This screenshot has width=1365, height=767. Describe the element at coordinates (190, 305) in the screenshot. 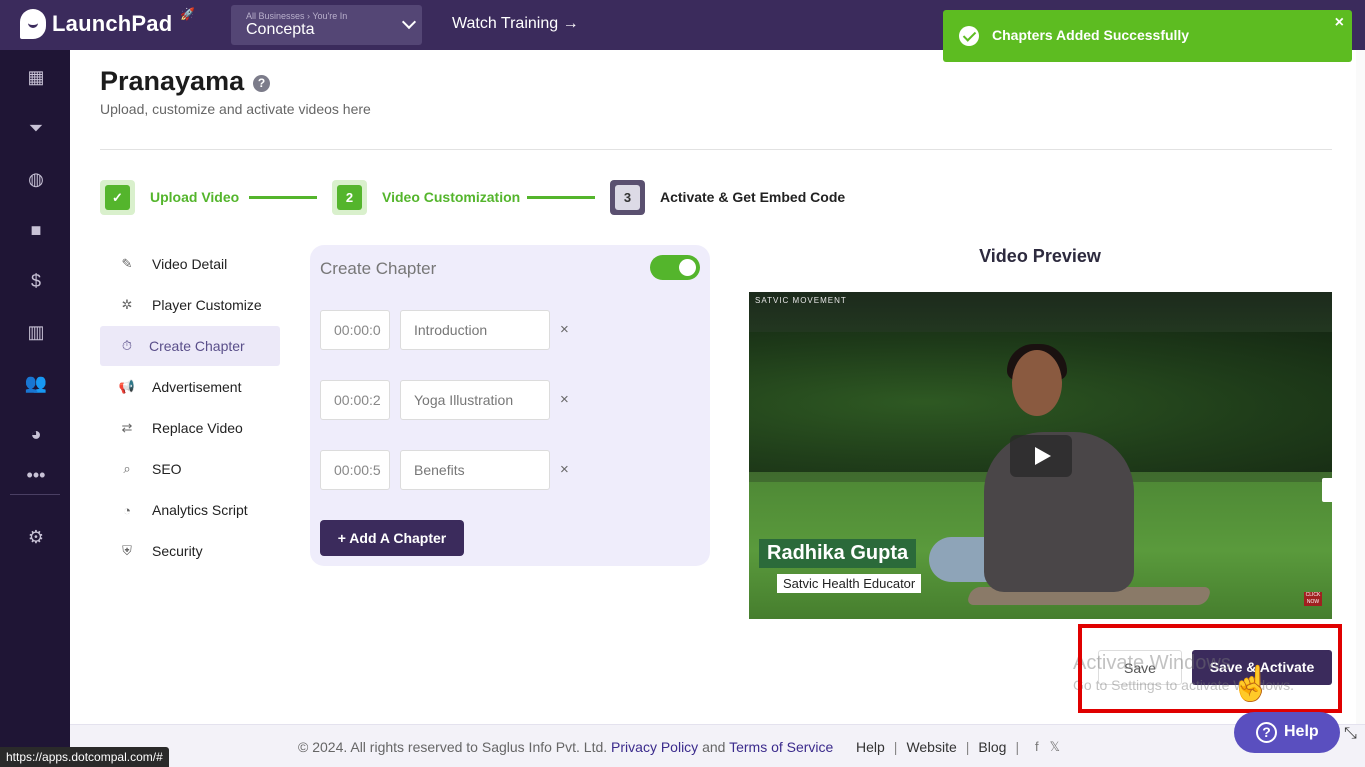

I see `menu-item-player-customize: ✲ Player Customize` at that location.